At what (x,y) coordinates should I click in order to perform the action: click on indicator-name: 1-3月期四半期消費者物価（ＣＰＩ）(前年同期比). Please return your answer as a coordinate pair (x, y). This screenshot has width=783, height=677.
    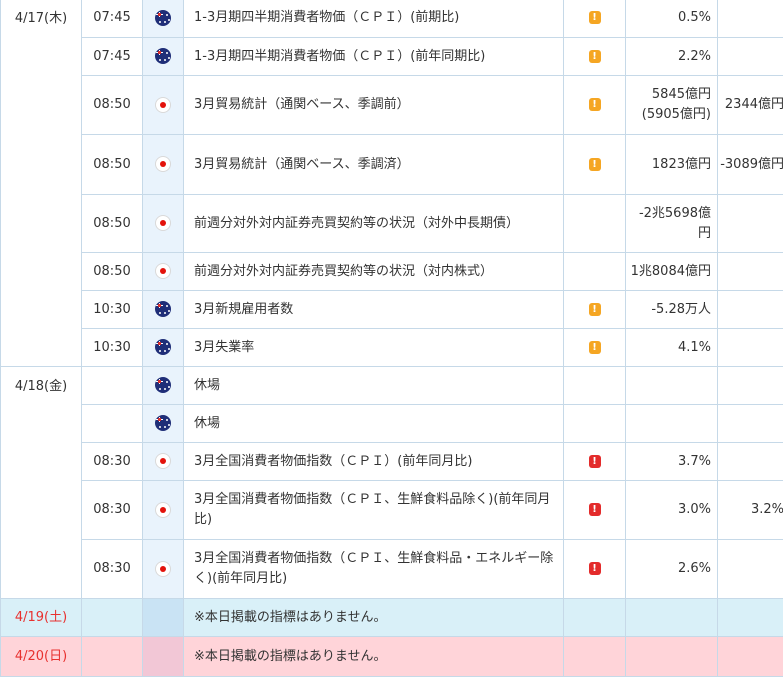
    Looking at the image, I should click on (374, 57).